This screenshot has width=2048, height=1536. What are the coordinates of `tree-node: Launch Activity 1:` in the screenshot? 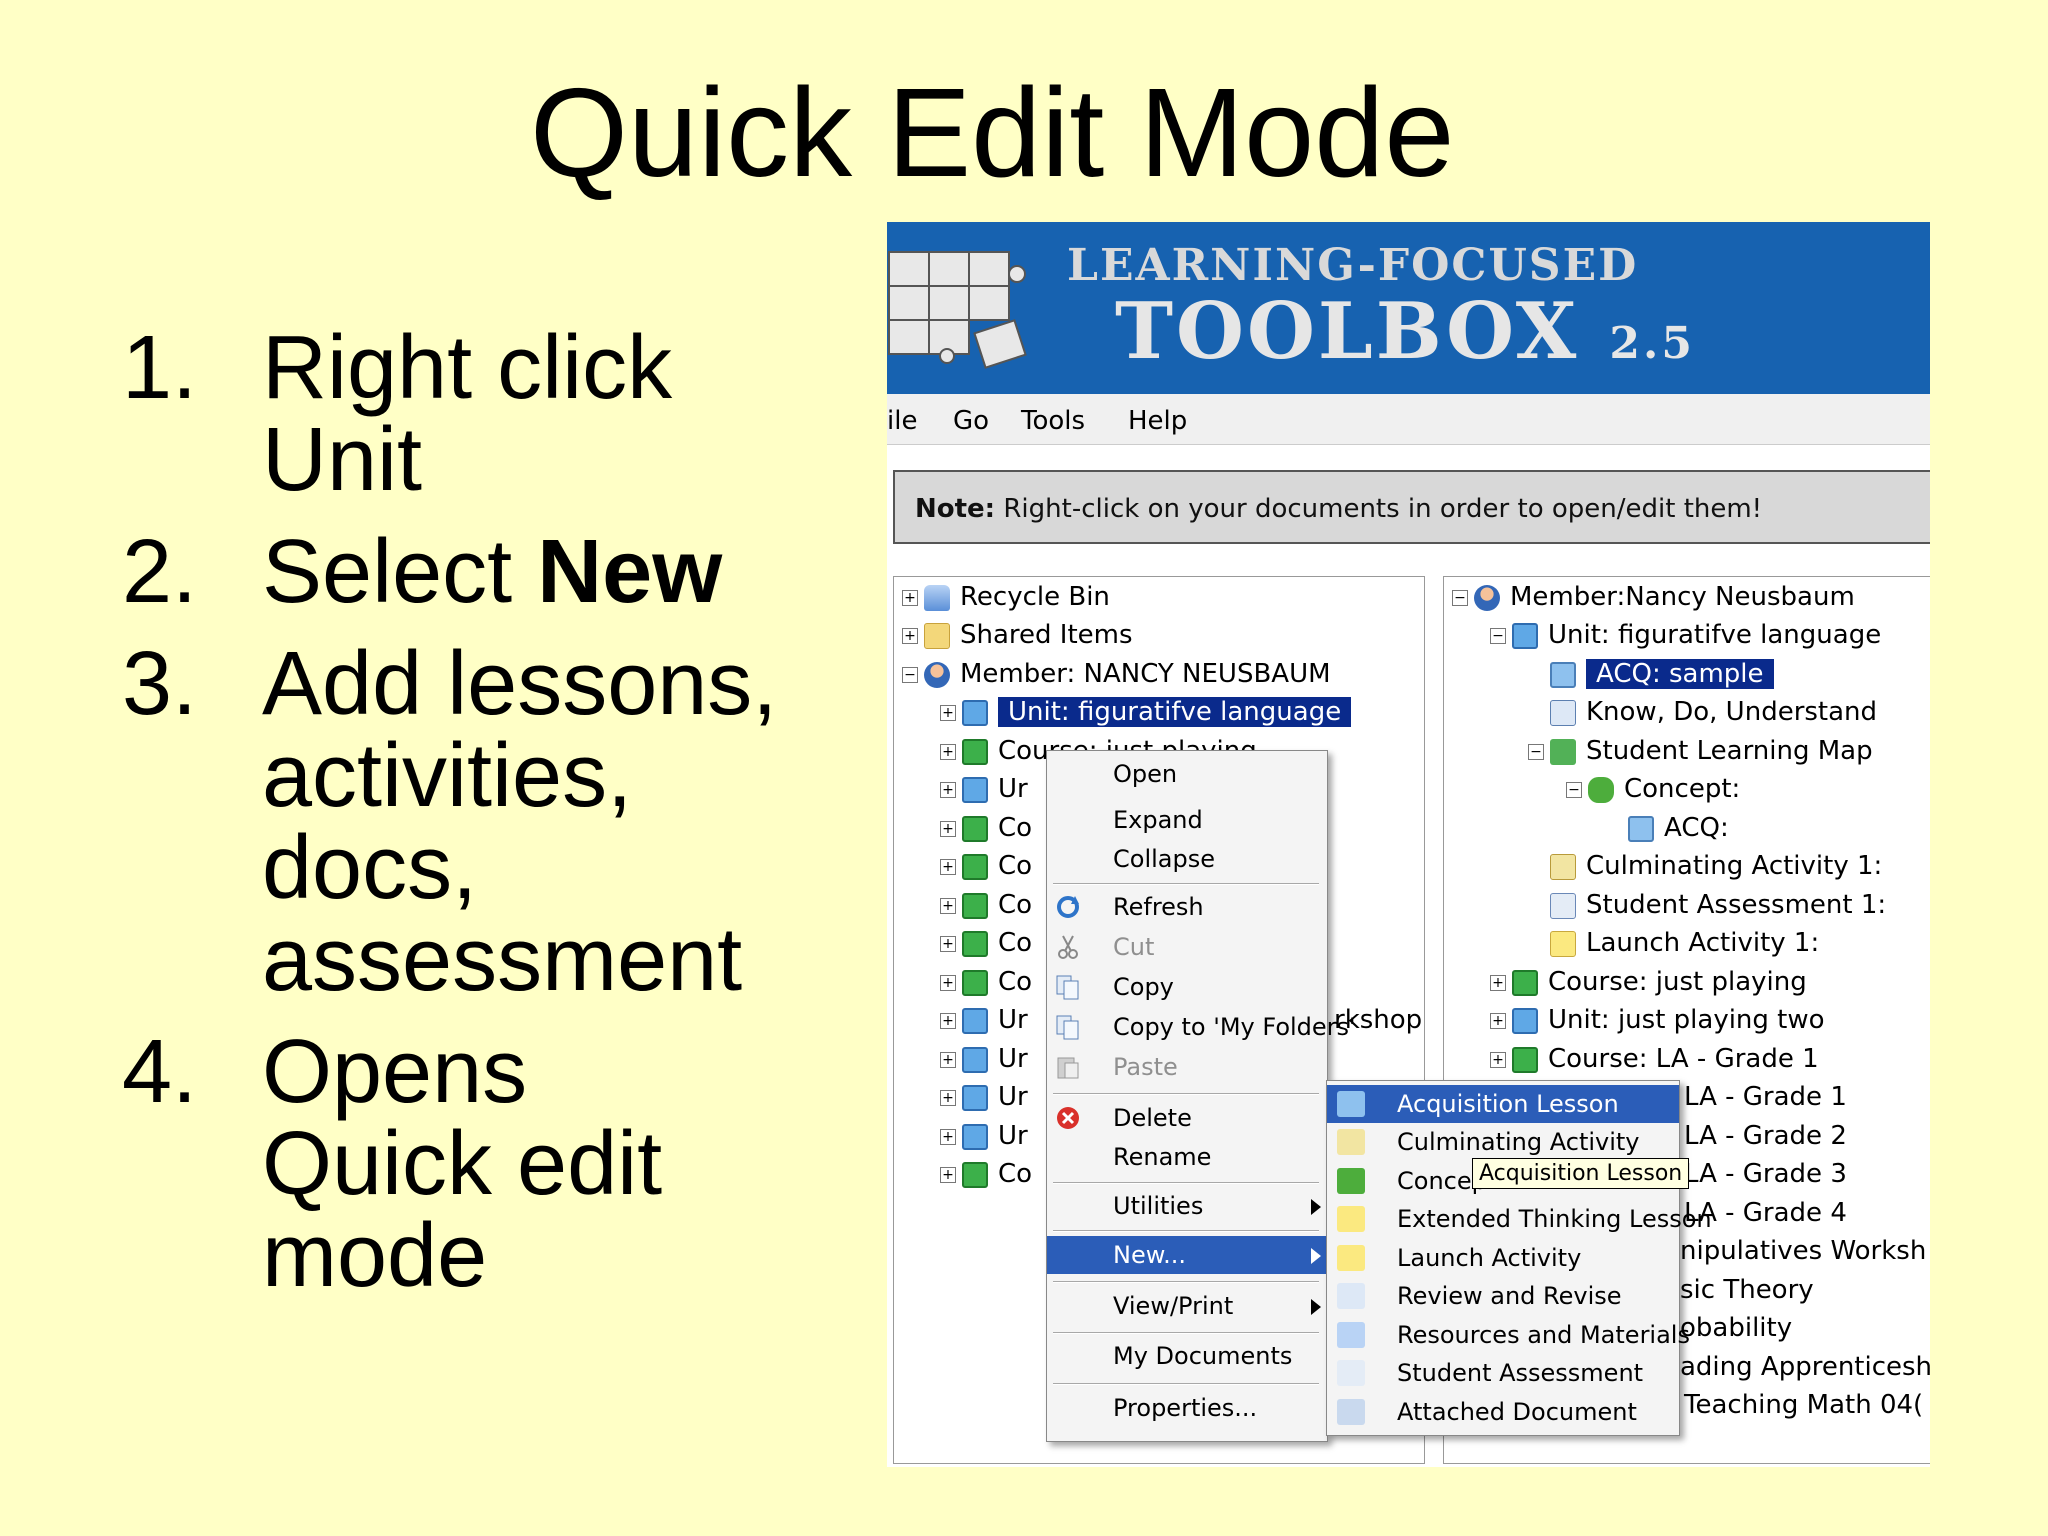 It's located at (1684, 943).